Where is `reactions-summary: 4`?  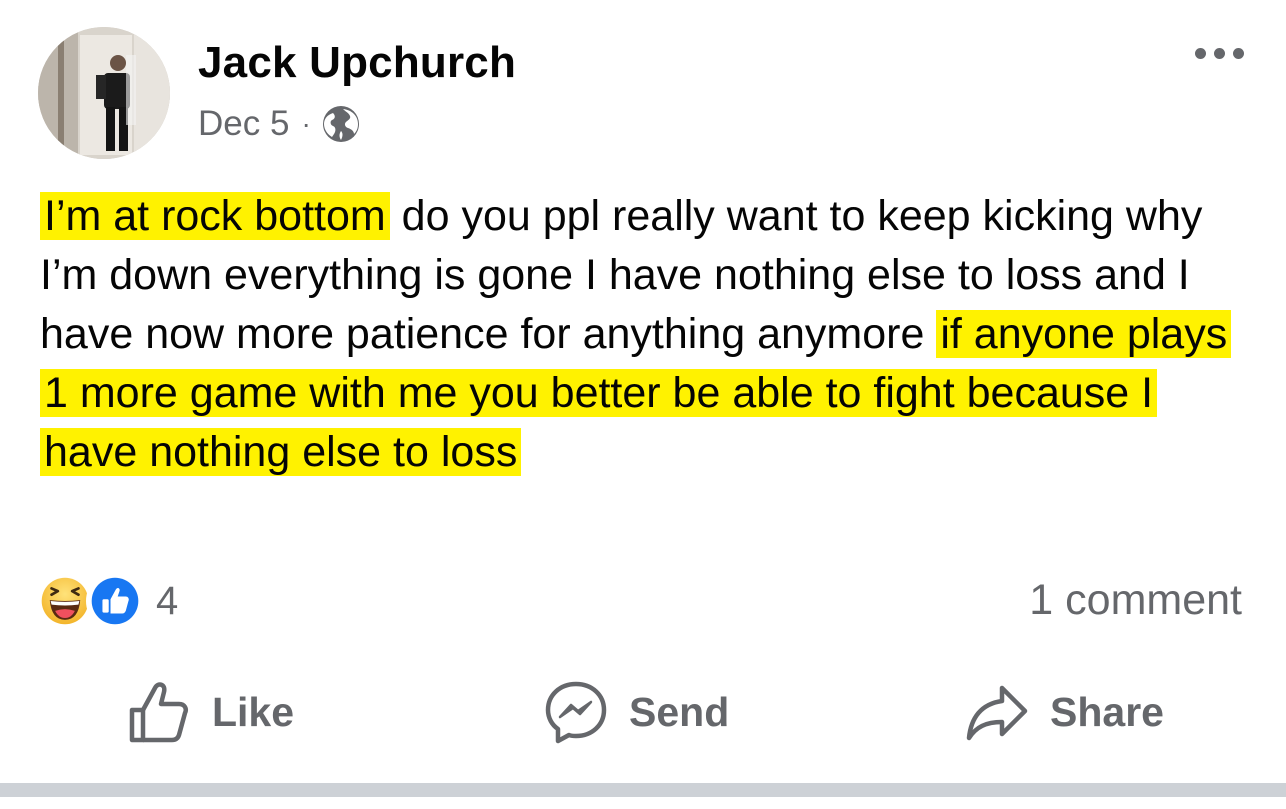 reactions-summary: 4 is located at coordinates (107, 601).